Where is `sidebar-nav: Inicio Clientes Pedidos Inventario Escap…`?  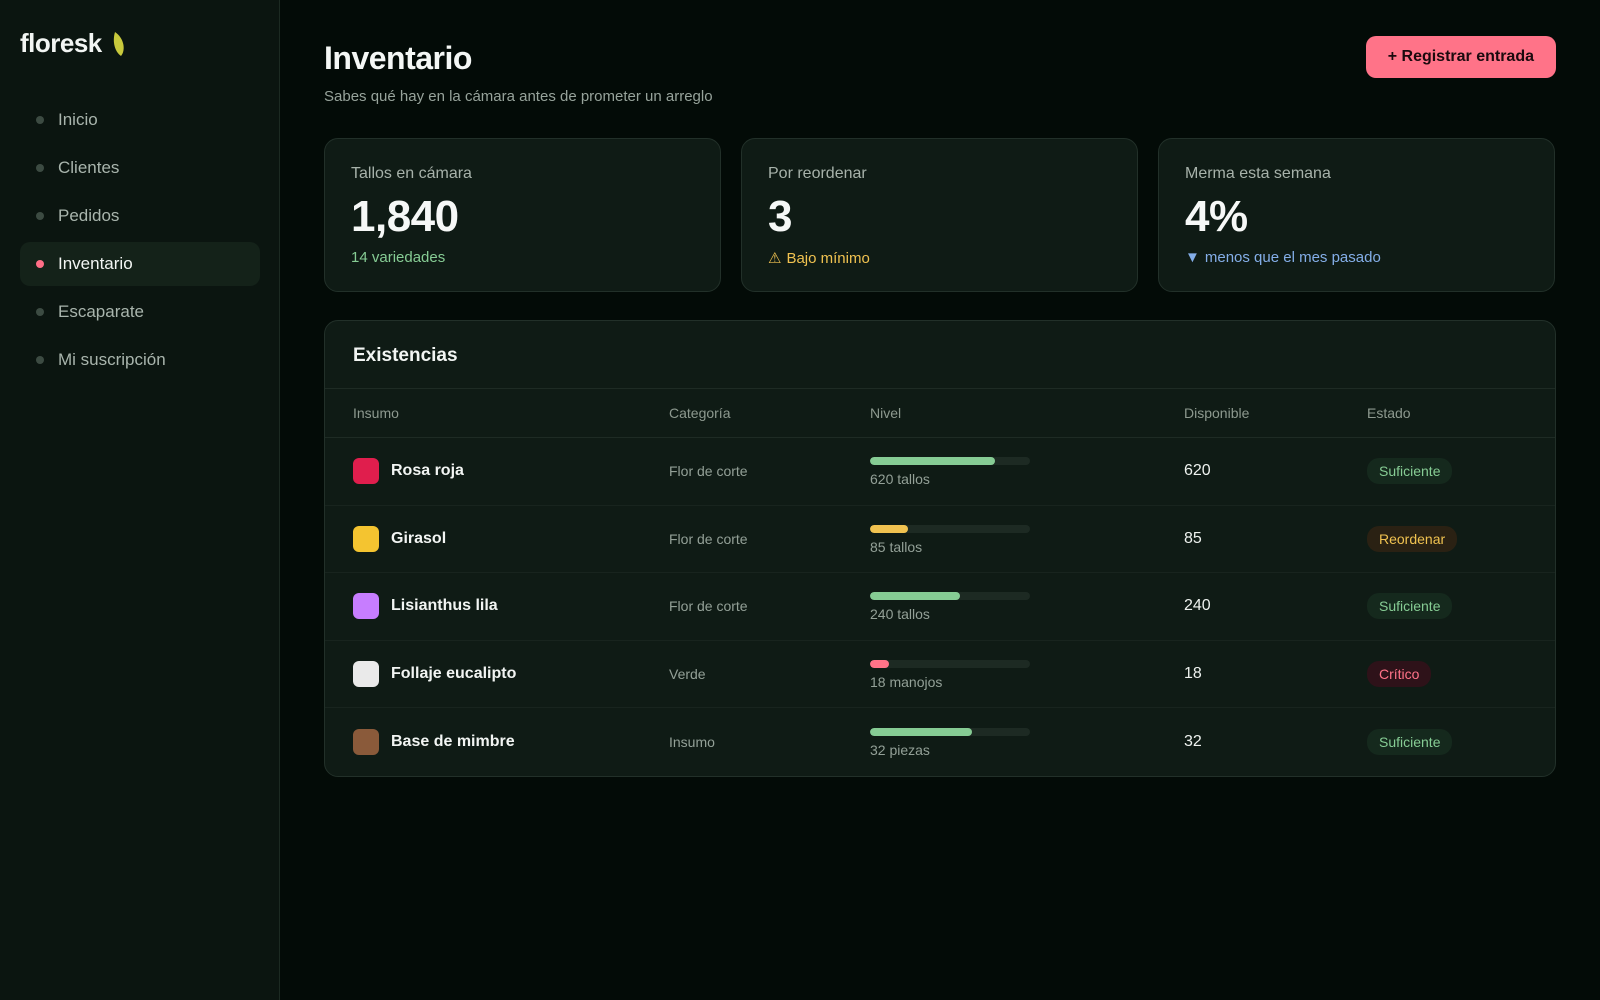
sidebar-nav: Inicio Clientes Pedidos Inventario Escap… is located at coordinates (140, 242).